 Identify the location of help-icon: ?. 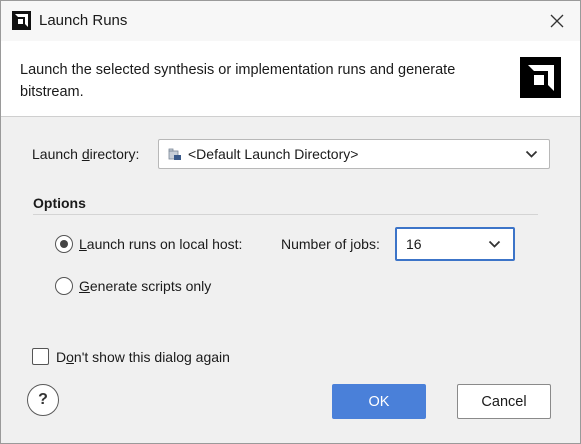
(43, 399).